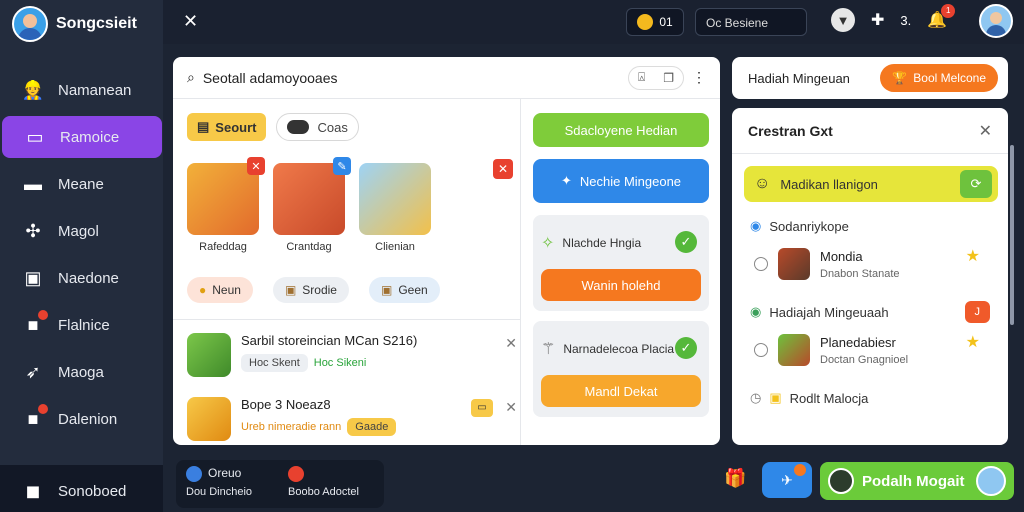  I want to click on search-icon: ⌕, so click(191, 77).